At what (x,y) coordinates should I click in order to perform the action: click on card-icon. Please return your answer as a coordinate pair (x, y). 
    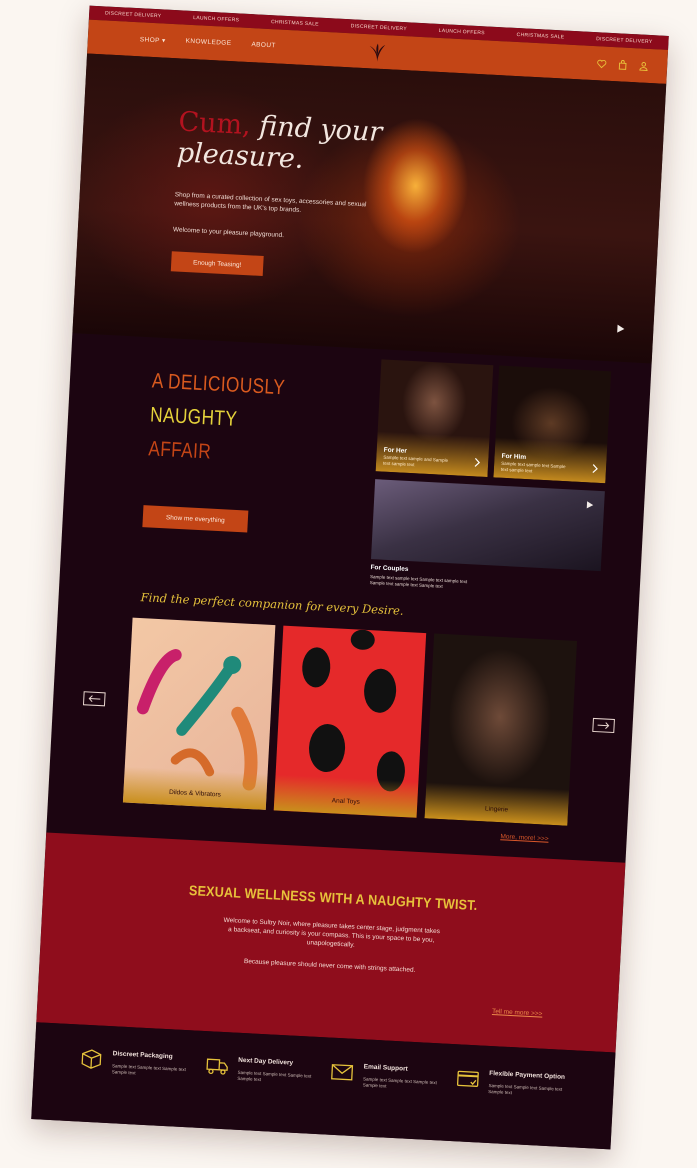
    Looking at the image, I should click on (467, 1078).